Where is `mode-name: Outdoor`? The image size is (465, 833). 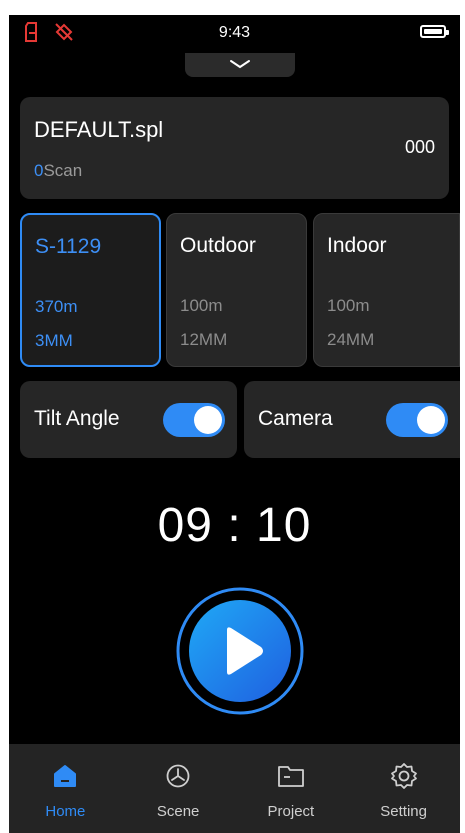
mode-name: Outdoor is located at coordinates (218, 245).